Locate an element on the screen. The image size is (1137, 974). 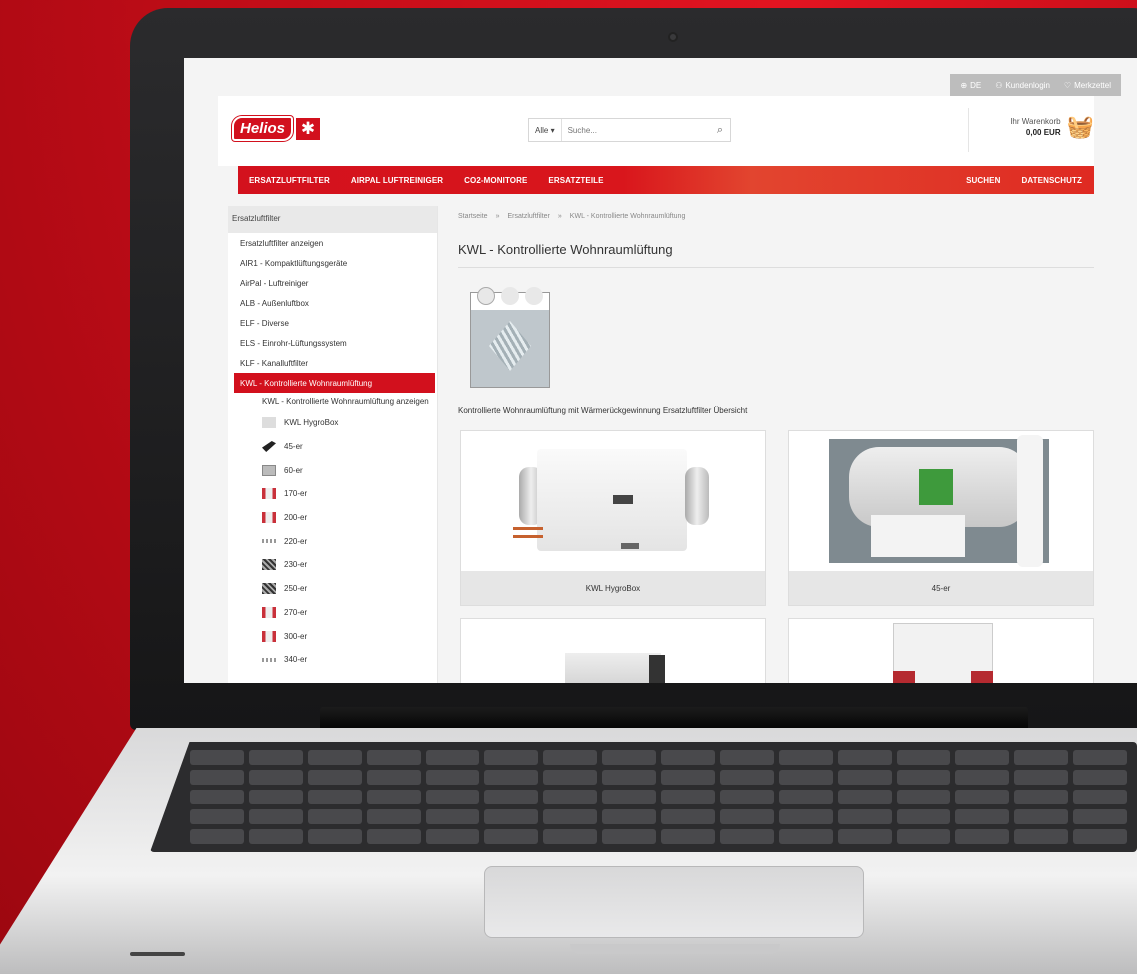
product-card-45er: 45-er is located at coordinates (941, 518).